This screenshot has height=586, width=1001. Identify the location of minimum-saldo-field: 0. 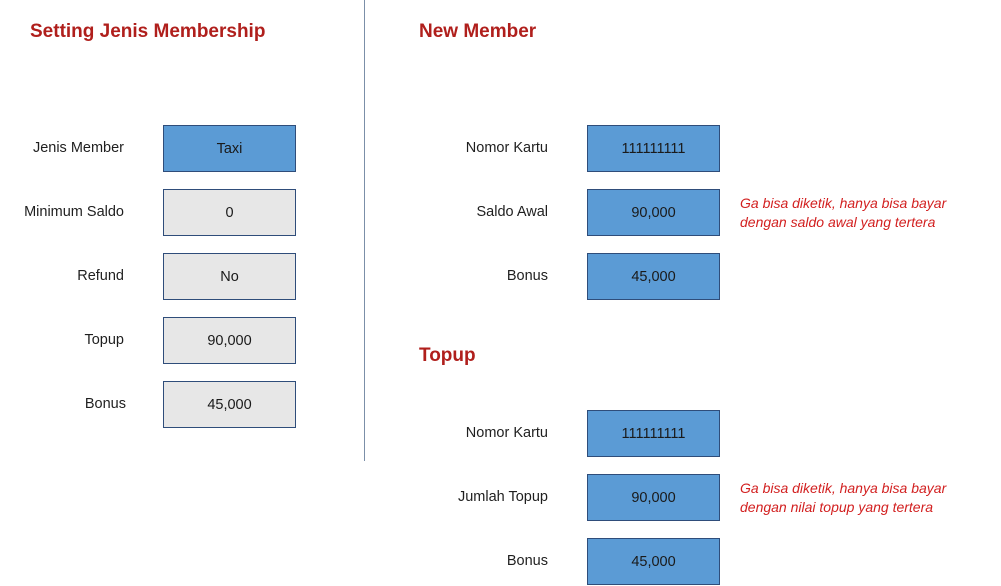
(229, 212).